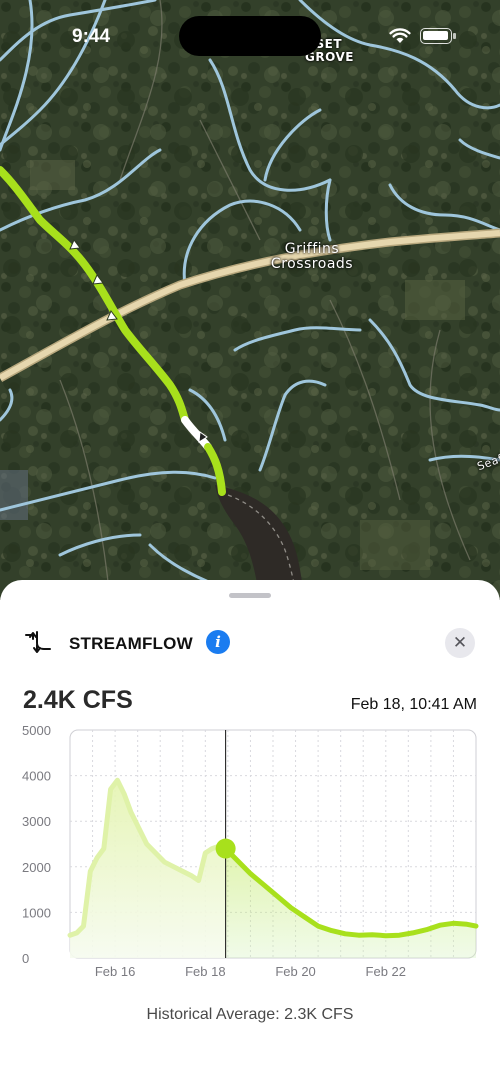  What do you see at coordinates (91, 36) in the screenshot?
I see `status-time: 9:44` at bounding box center [91, 36].